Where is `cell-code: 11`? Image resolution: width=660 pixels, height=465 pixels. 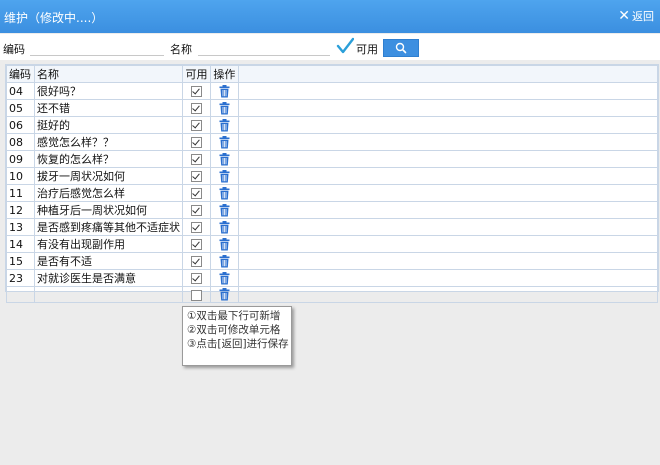 cell-code: 11 is located at coordinates (20, 193).